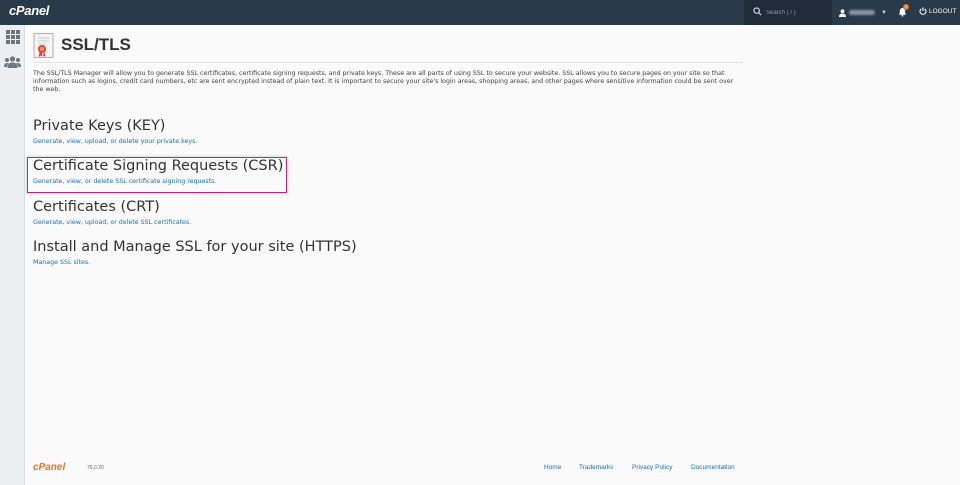 The height and width of the screenshot is (485, 960). Describe the element at coordinates (552, 467) in the screenshot. I see `footer-link-home: Home` at that location.